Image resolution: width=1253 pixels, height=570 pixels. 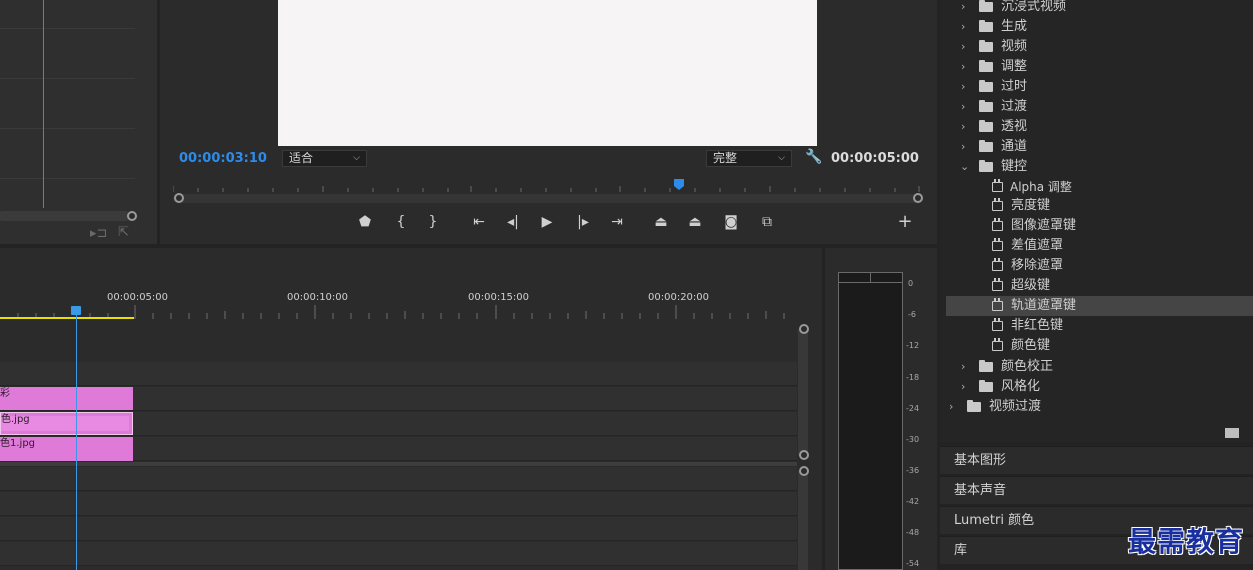 What do you see at coordinates (546, 198) in the screenshot?
I see `program-scroll-bar` at bounding box center [546, 198].